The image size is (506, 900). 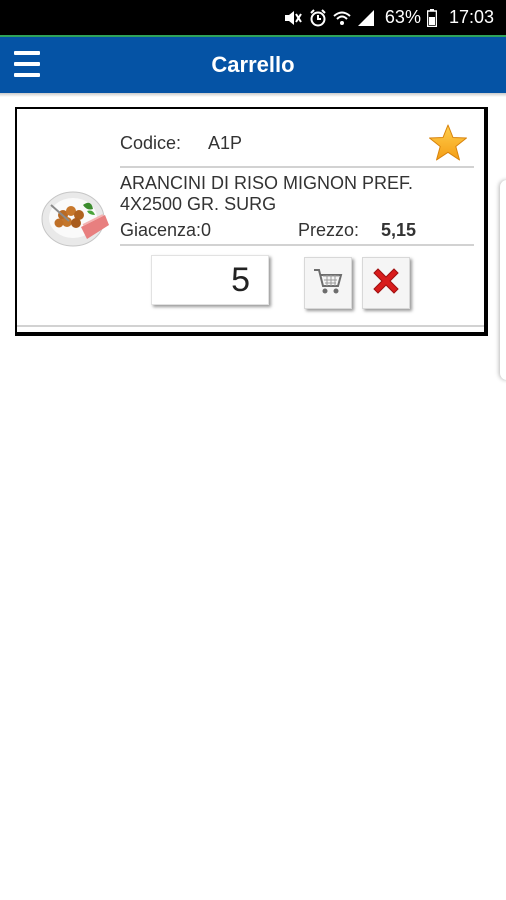 I want to click on alarm-icon, so click(x=318, y=17).